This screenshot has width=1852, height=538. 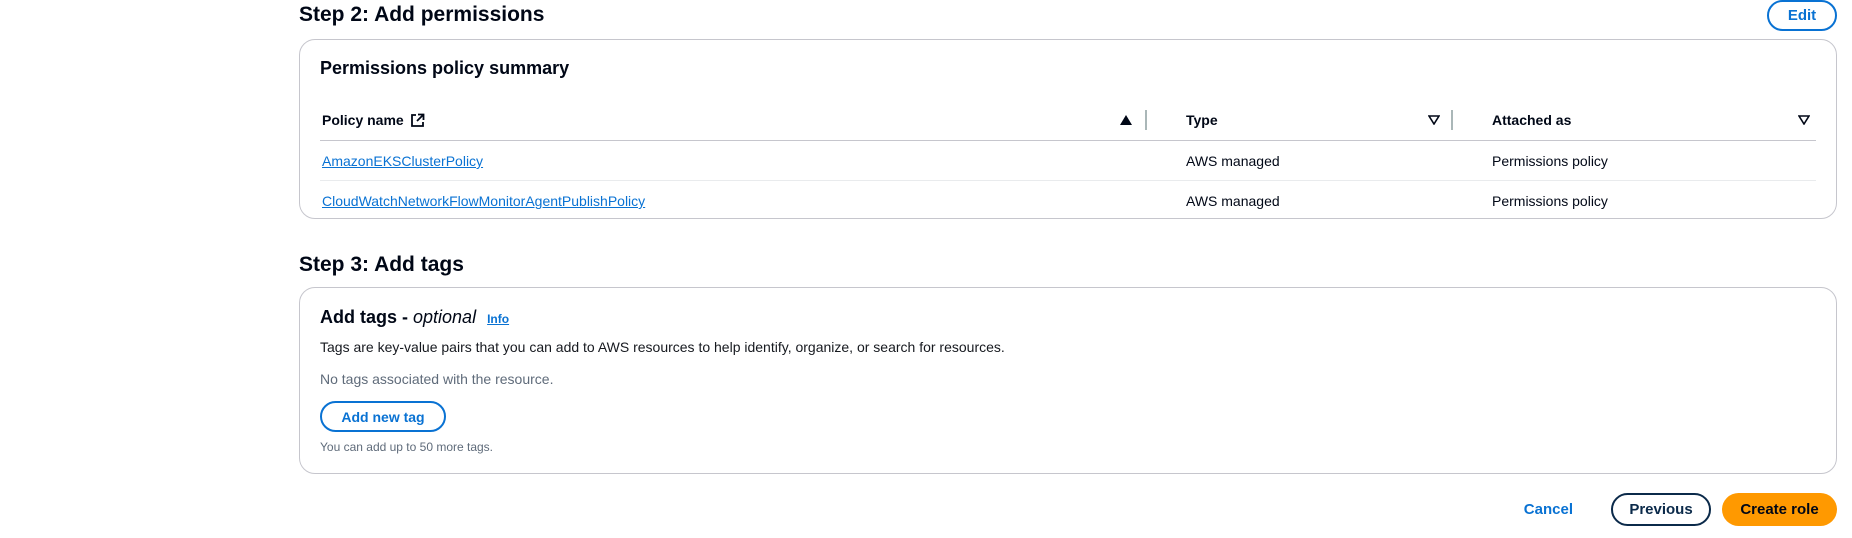 I want to click on step2-title: Step 2: Add permissions, so click(x=422, y=14).